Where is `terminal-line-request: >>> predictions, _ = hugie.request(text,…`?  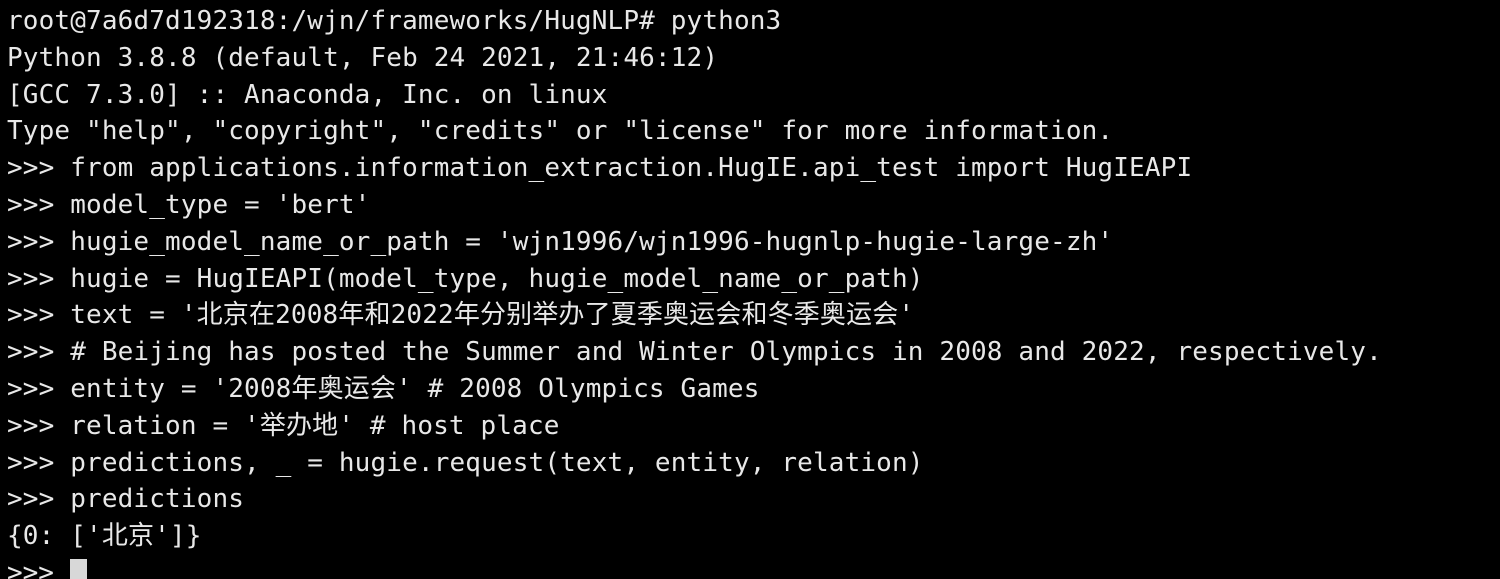
terminal-line-request: >>> predictions, _ = hugie.request(text,… is located at coordinates (465, 462).